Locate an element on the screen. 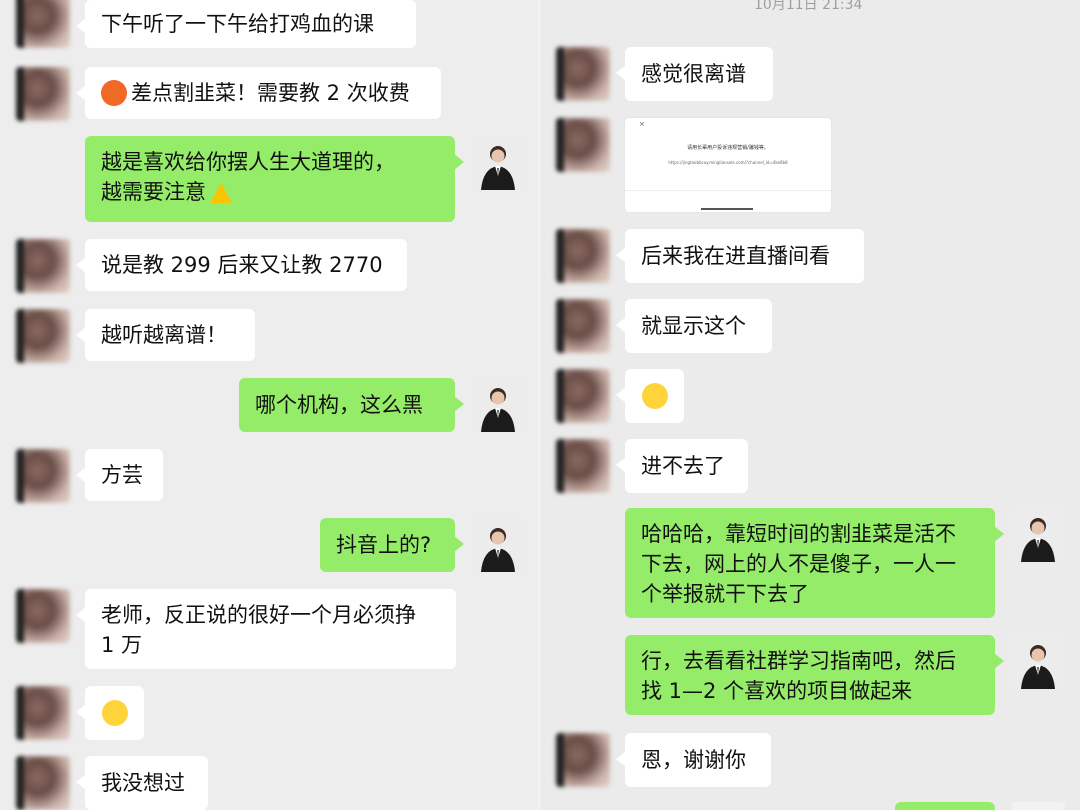 This screenshot has height=810, width=1080. message-bubble: 越听越离谱！ is located at coordinates (165, 335).